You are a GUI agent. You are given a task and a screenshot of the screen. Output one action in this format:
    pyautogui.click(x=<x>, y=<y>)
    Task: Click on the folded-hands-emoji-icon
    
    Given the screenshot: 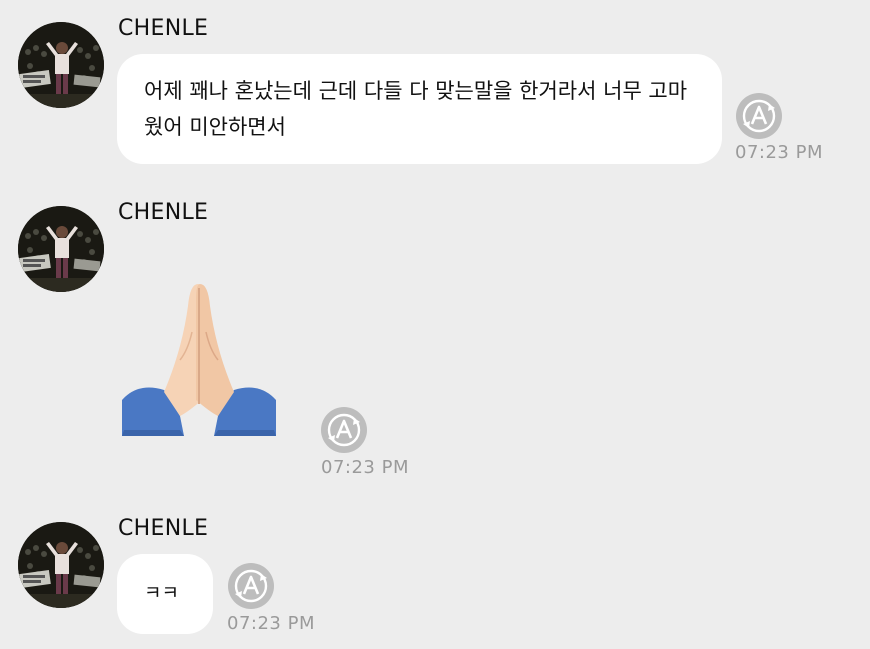 What is the action you would take?
    pyautogui.click(x=199, y=360)
    